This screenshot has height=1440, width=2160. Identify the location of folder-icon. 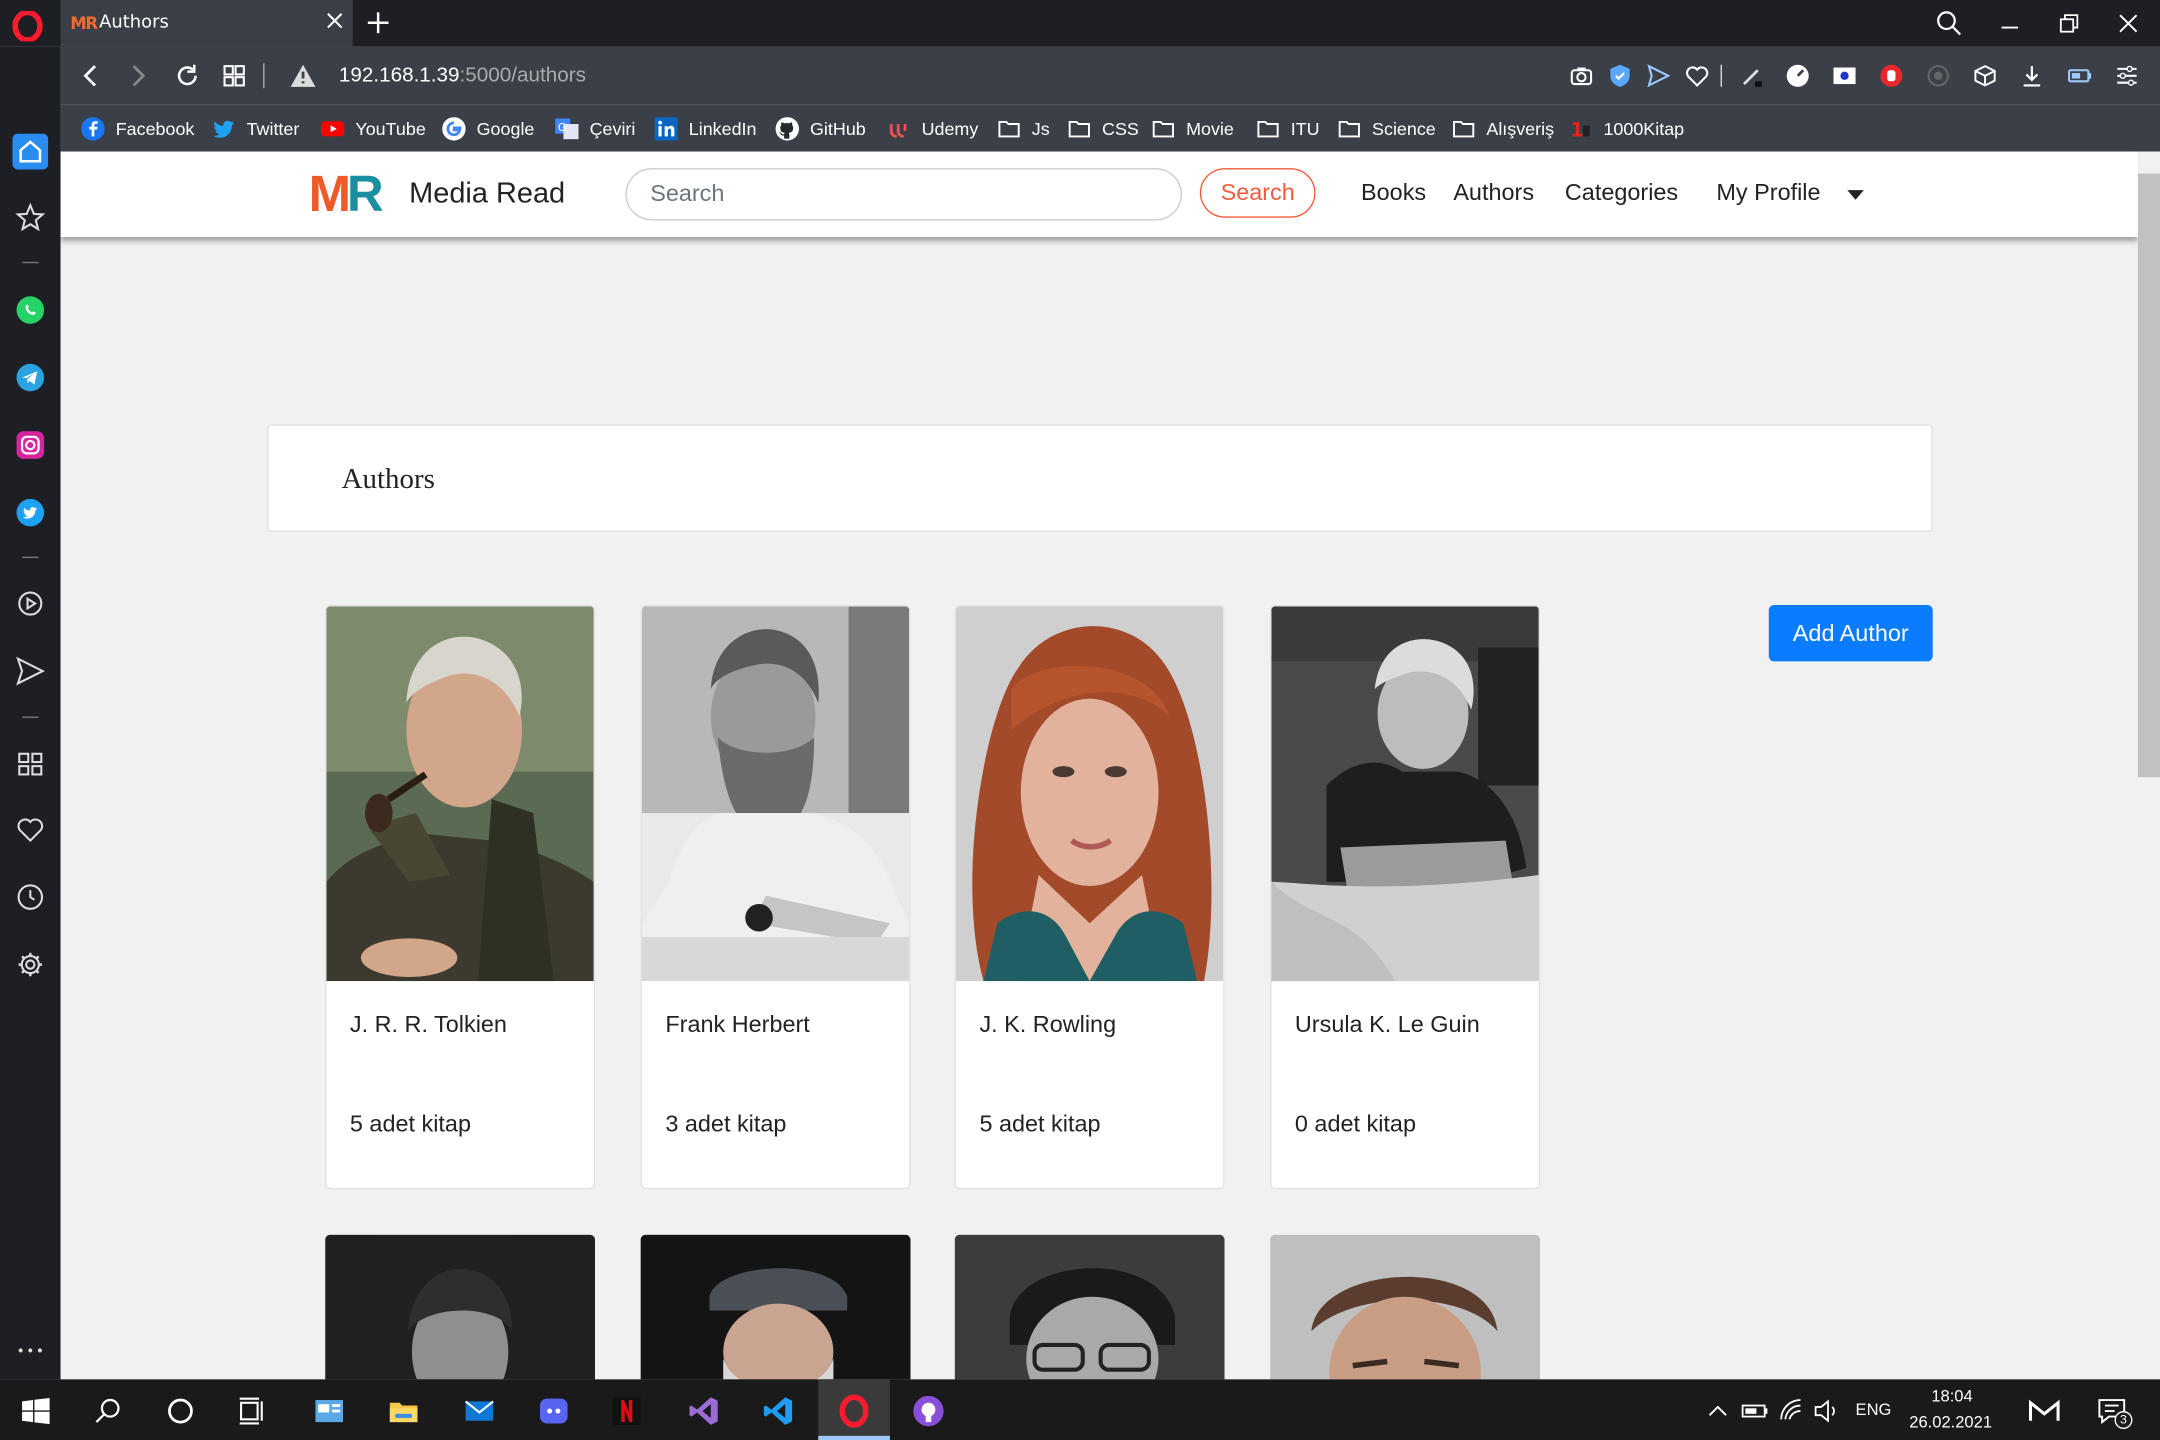
(1268, 128).